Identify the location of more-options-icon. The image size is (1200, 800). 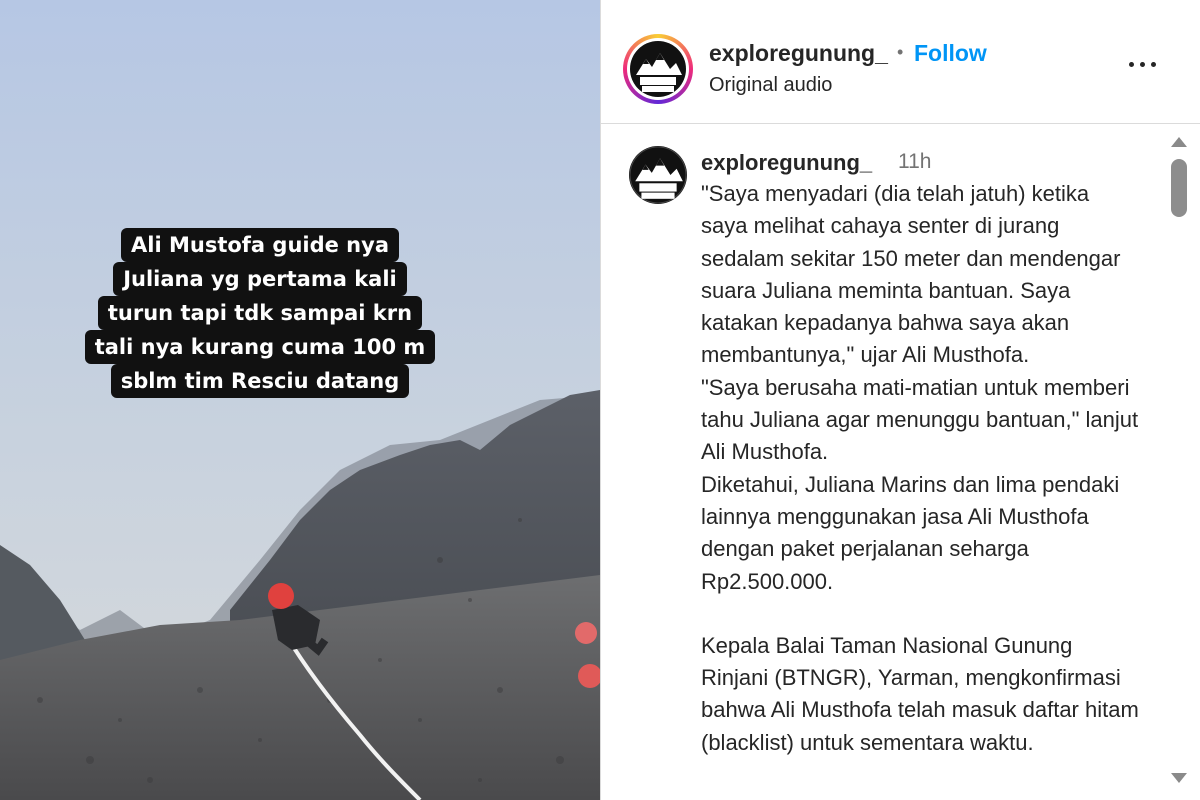
(1145, 64).